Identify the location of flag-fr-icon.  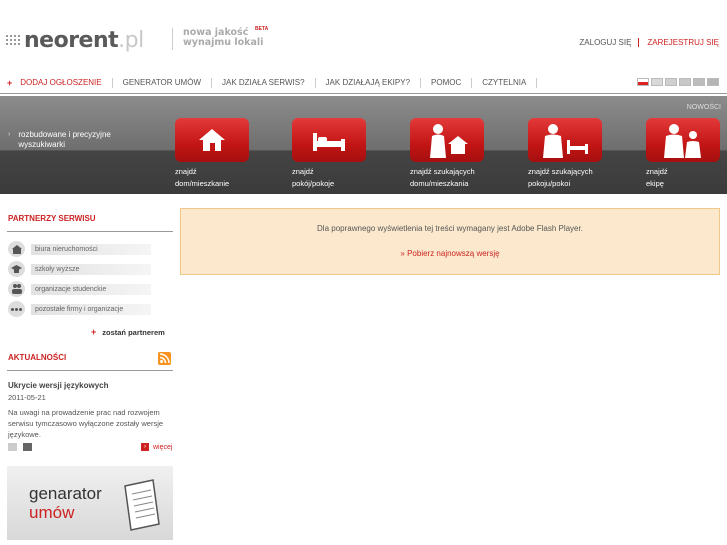
(685, 82).